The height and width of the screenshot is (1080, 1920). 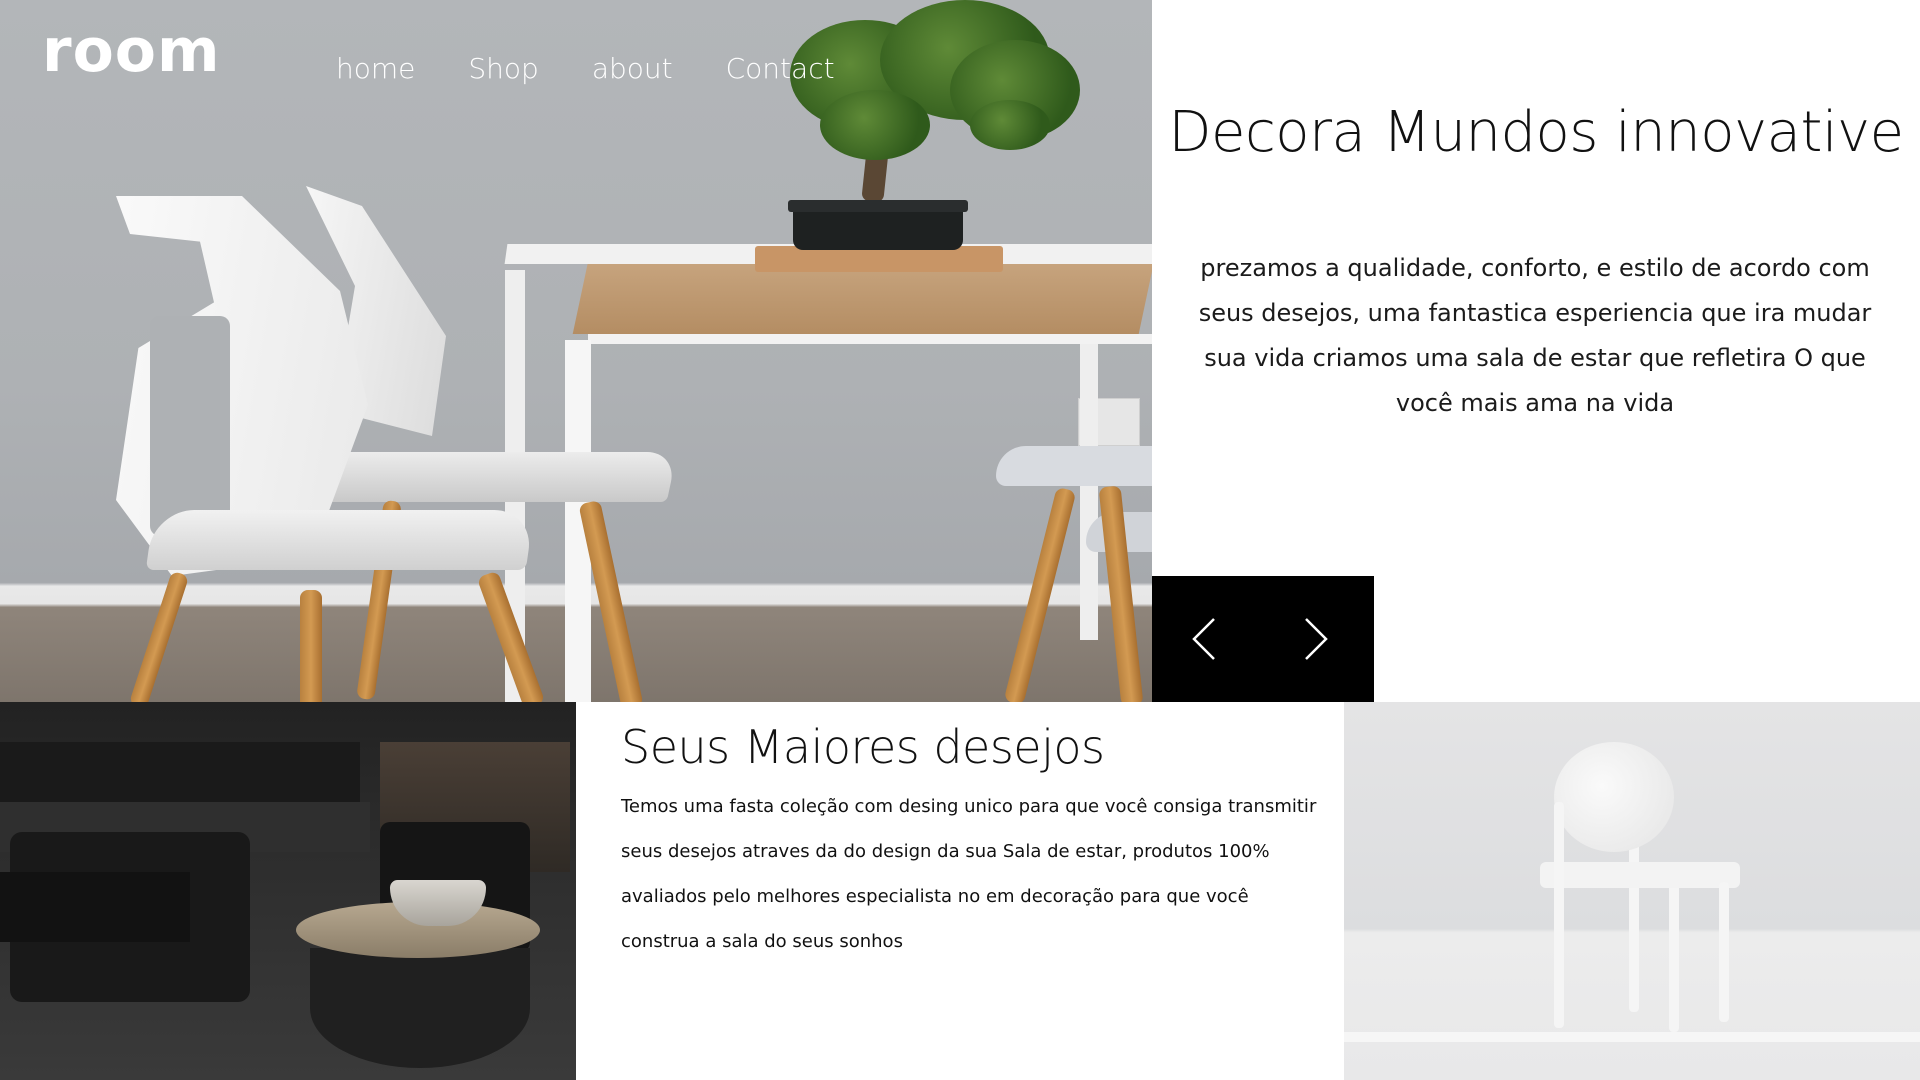 I want to click on table-edge, so click(x=870, y=339).